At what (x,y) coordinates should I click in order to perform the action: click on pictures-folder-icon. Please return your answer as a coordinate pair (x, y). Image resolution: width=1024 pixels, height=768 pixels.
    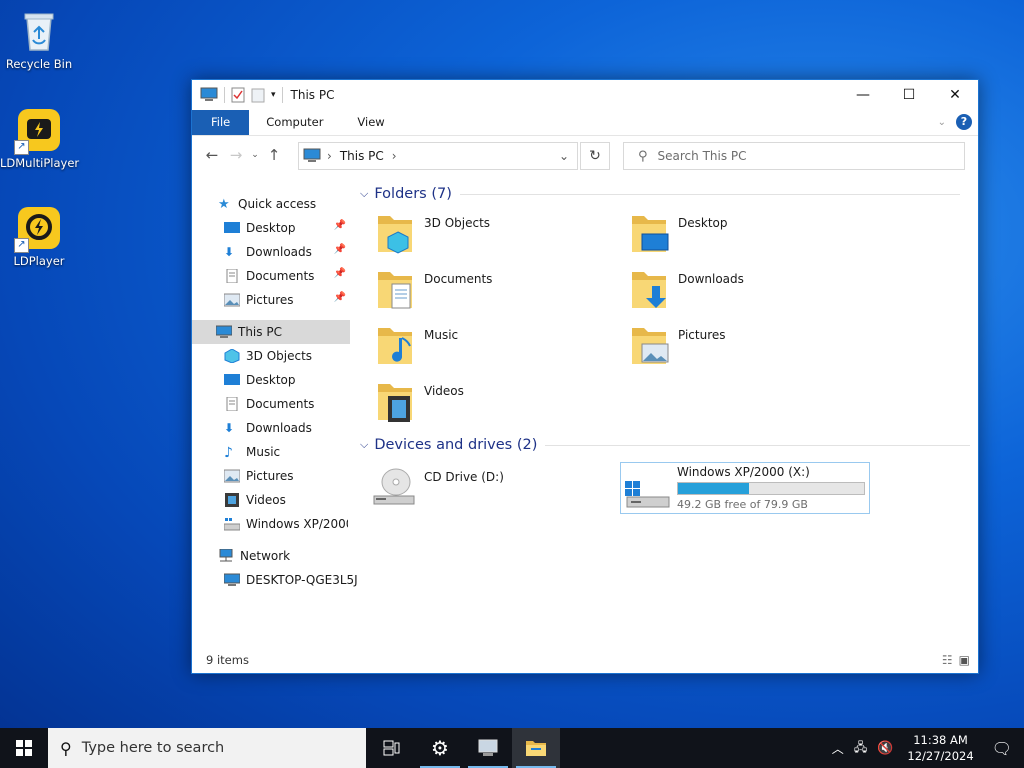
    Looking at the image, I should click on (650, 346).